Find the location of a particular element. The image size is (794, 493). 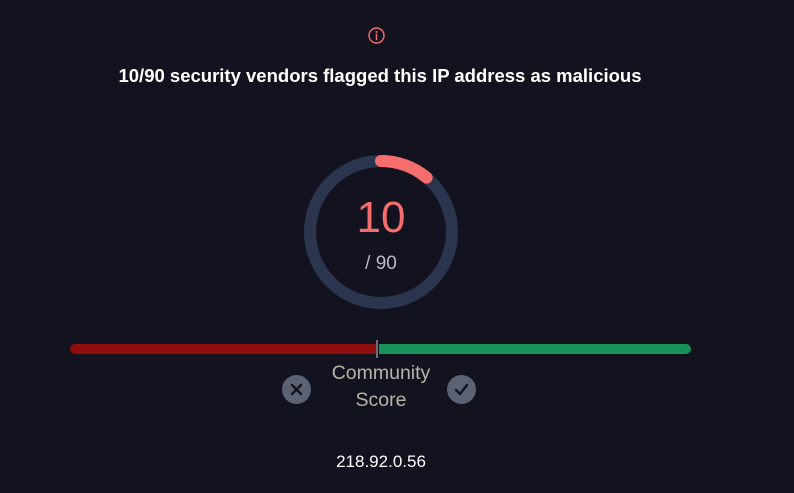

close-icon is located at coordinates (296, 389).